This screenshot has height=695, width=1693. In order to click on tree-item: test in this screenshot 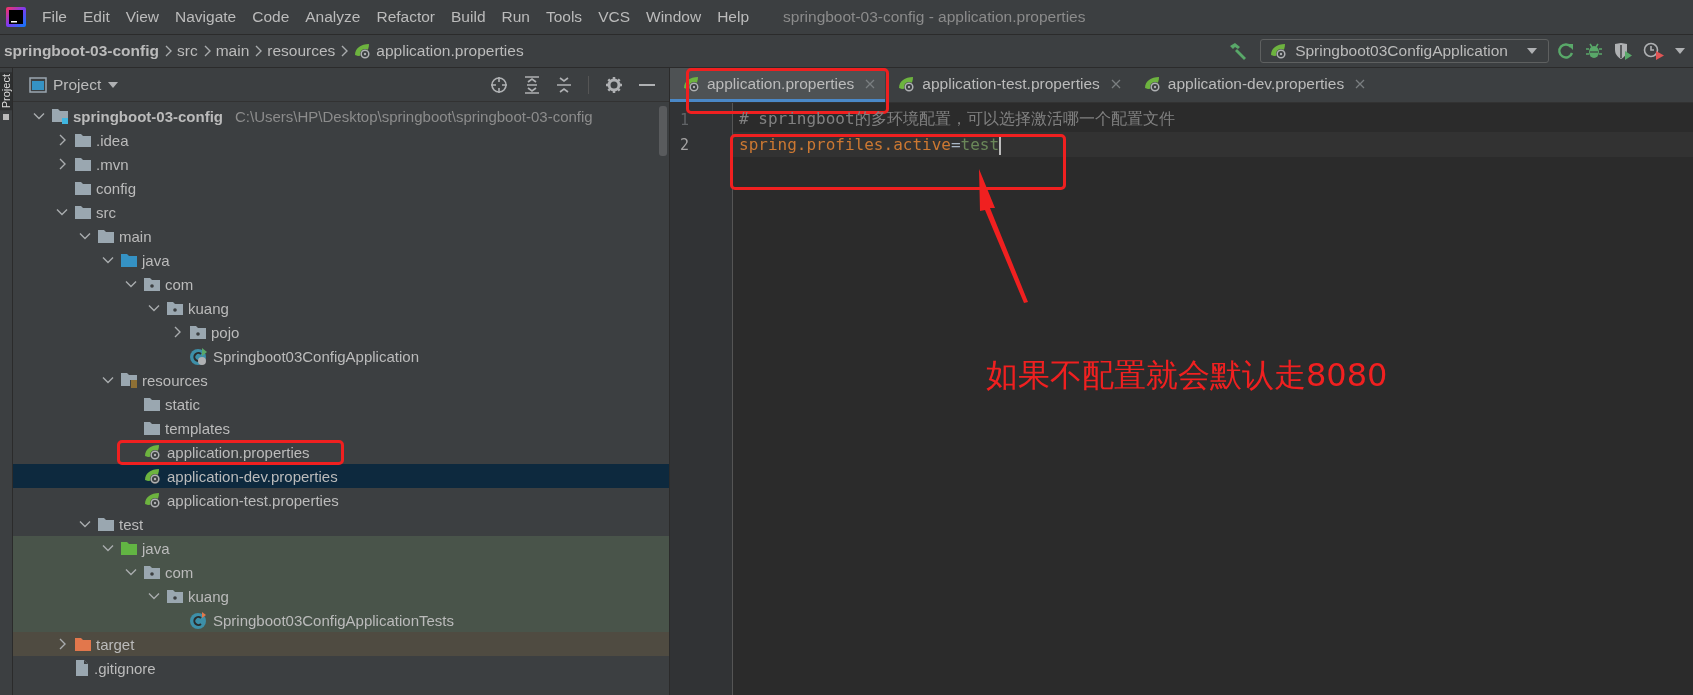, I will do `click(341, 524)`.